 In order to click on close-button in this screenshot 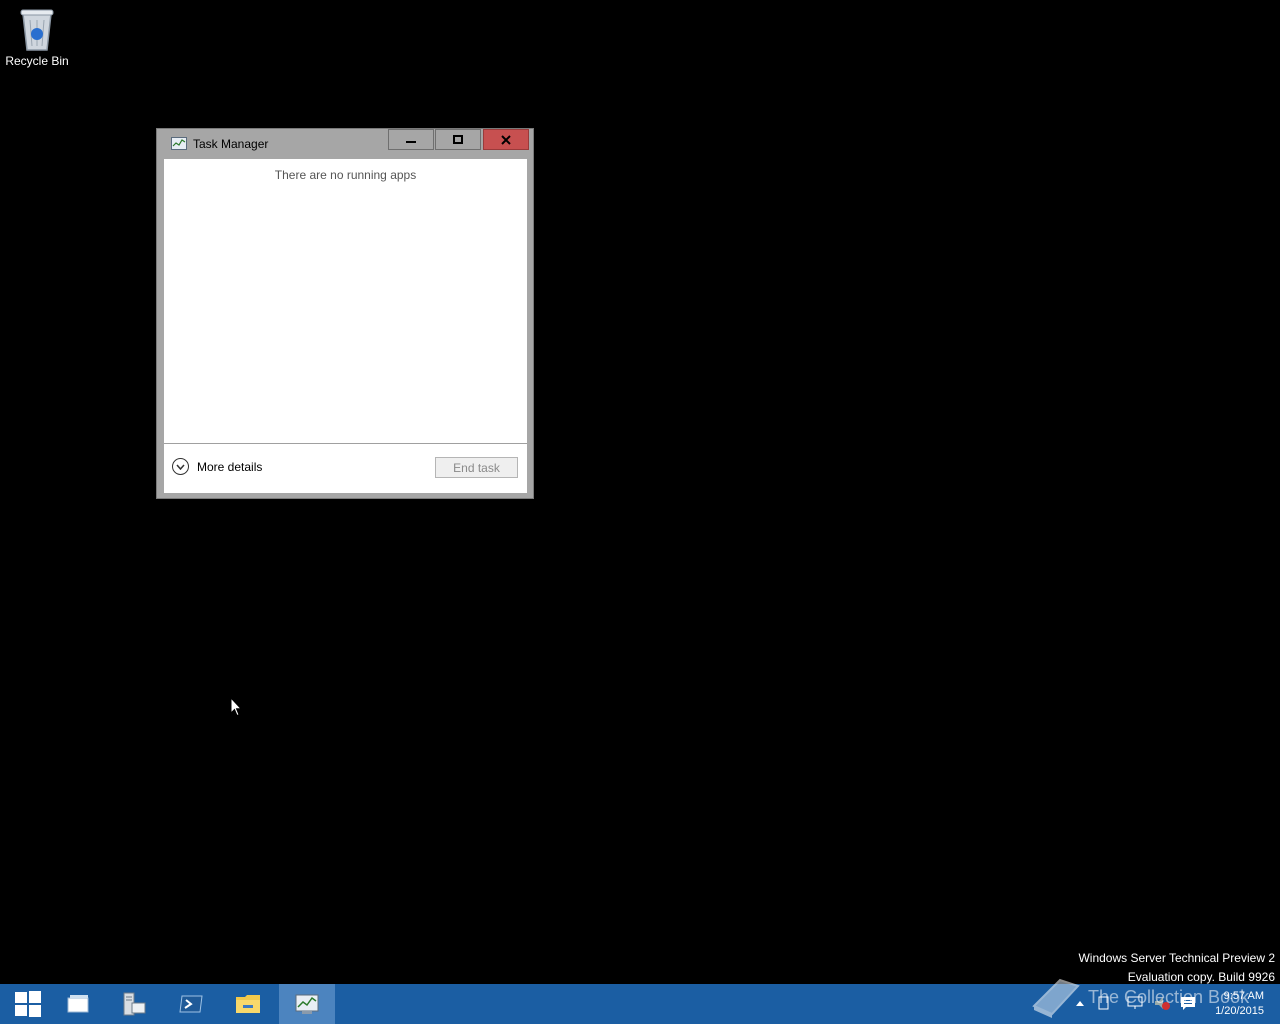, I will do `click(506, 139)`.